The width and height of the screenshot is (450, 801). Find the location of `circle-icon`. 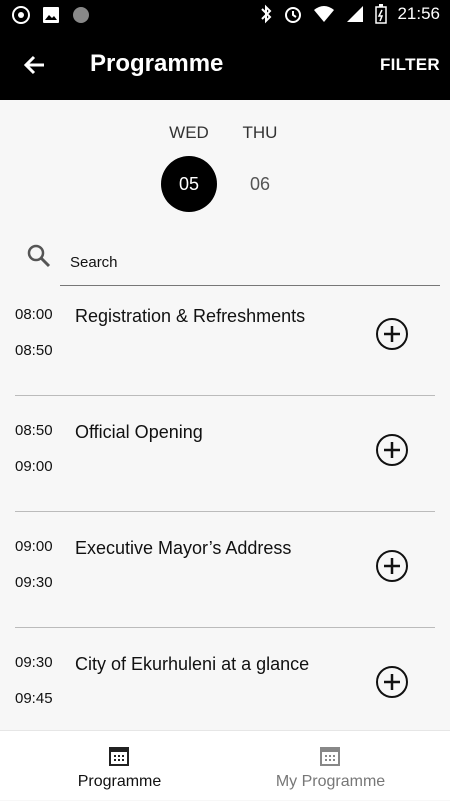

circle-icon is located at coordinates (81, 15).